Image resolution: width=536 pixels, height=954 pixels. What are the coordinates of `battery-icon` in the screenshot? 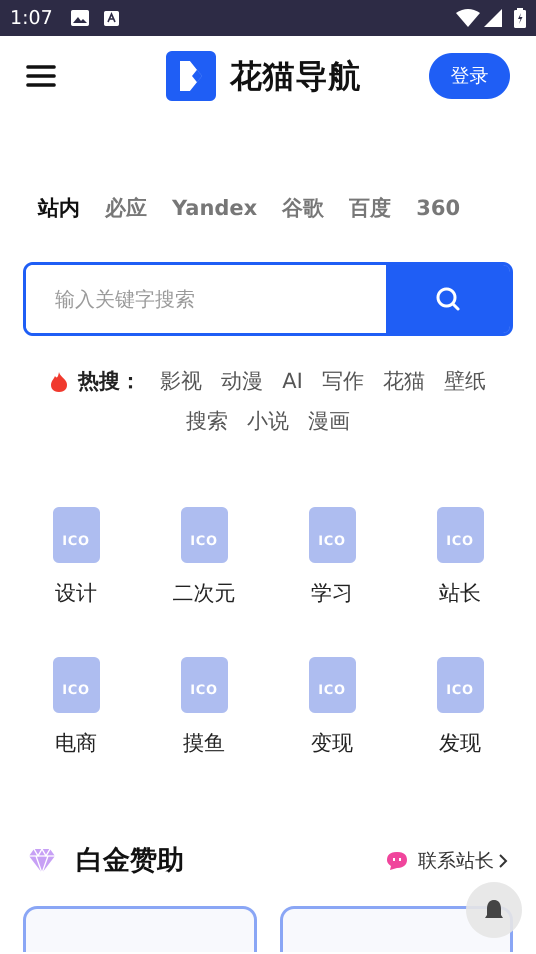 It's located at (520, 18).